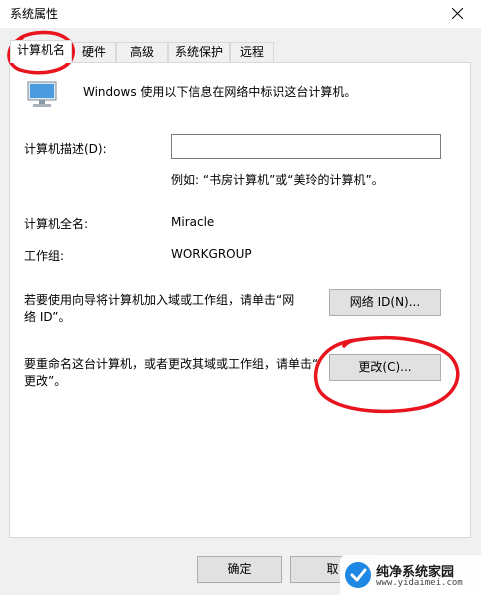 The image size is (481, 595). I want to click on rename-text-line1: 要重命名这台计算机，或者更改其域或工作组，请单击“, so click(171, 364).